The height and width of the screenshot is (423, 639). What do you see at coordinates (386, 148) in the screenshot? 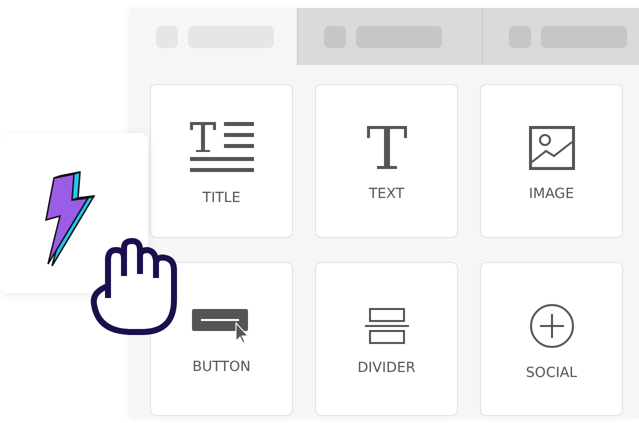
I see `letter-icon` at bounding box center [386, 148].